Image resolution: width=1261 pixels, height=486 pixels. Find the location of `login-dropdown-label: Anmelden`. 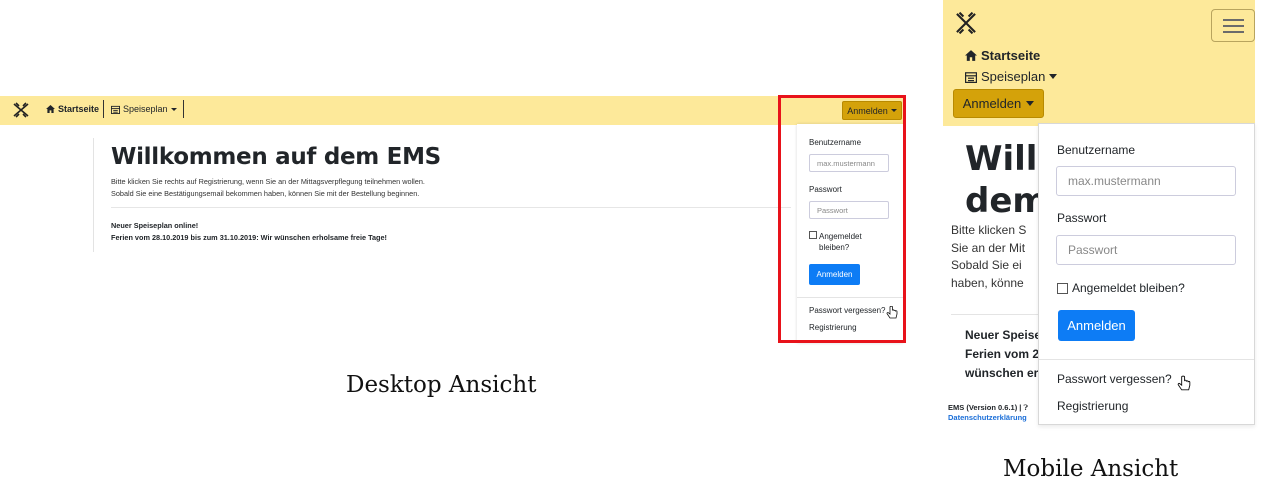

login-dropdown-label: Anmelden is located at coordinates (992, 103).